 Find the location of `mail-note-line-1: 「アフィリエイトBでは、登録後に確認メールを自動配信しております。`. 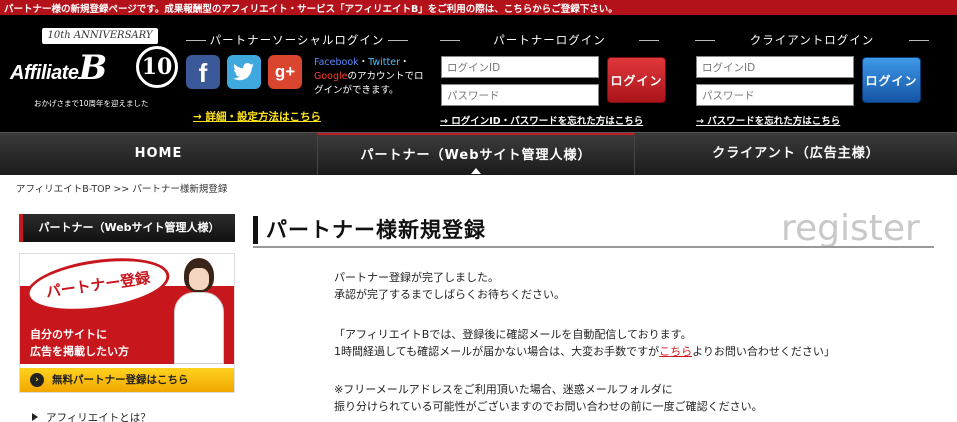

mail-note-line-1: 「アフィリエイトBでは、登録後に確認メールを自動配信しております。 is located at coordinates (513, 334).